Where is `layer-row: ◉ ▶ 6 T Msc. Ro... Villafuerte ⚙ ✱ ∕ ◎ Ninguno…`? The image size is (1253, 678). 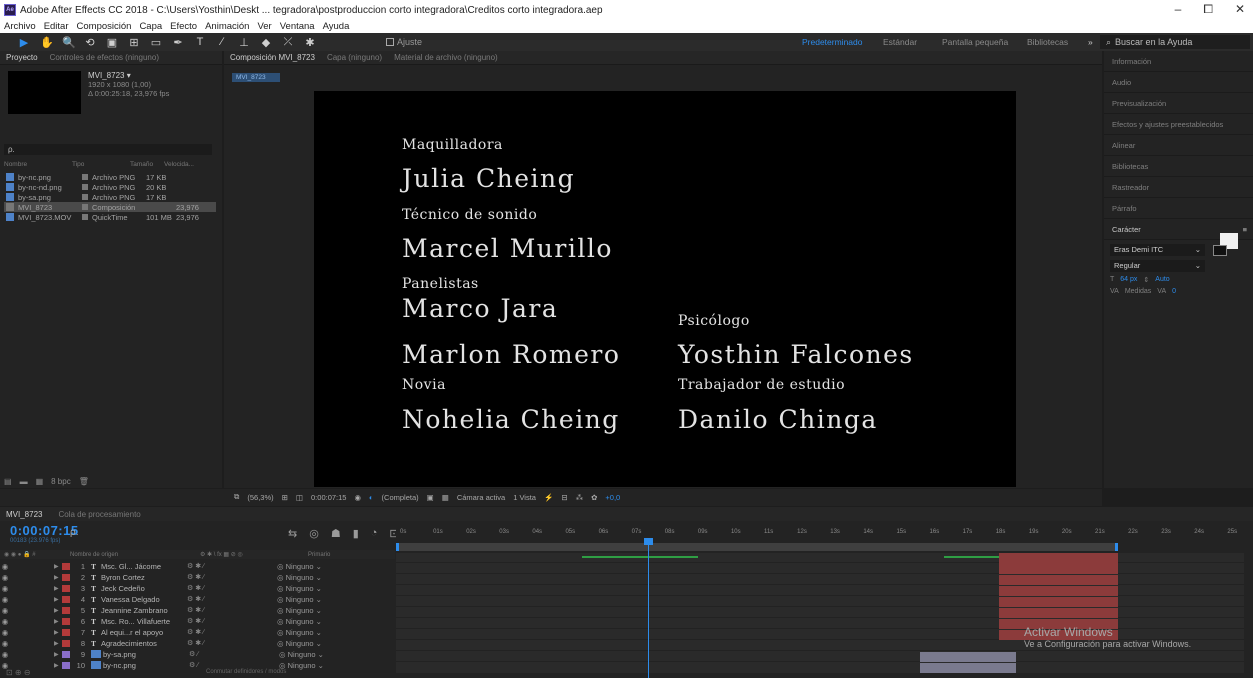 layer-row: ◉ ▶ 6 T Msc. Ro... Villafuerte ⚙ ✱ ∕ ◎ Ninguno… is located at coordinates (197, 621).